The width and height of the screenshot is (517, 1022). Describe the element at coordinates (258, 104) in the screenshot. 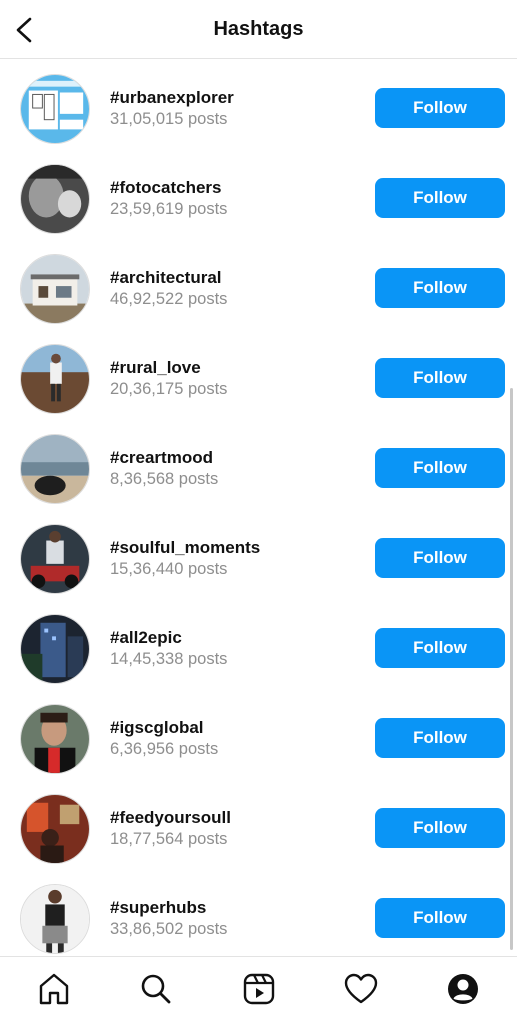

I see `hashtag-row-urbanexplorer: #urbanexplorer 31,05,015 posts Follow` at that location.